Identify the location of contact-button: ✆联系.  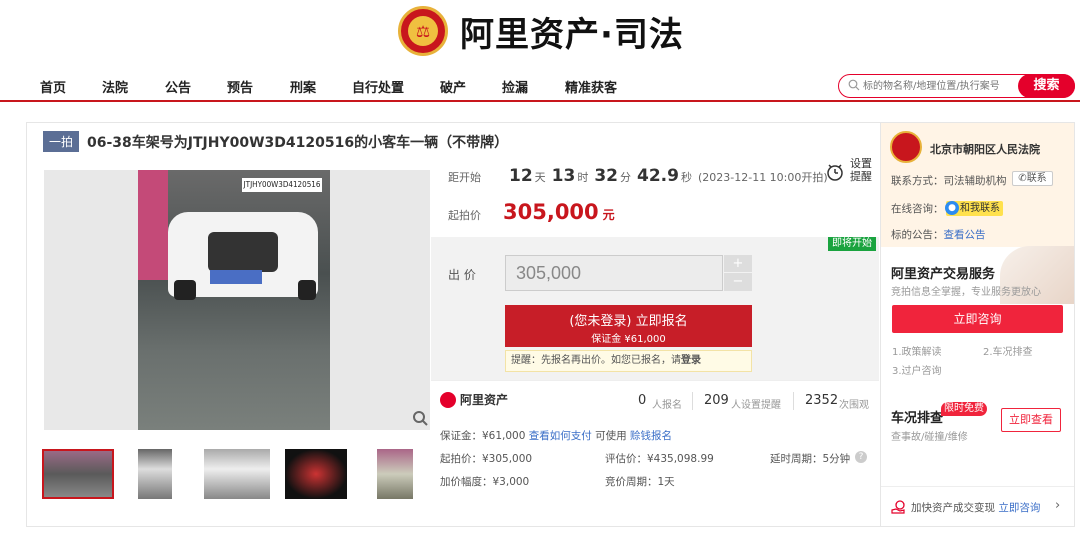
(1032, 178).